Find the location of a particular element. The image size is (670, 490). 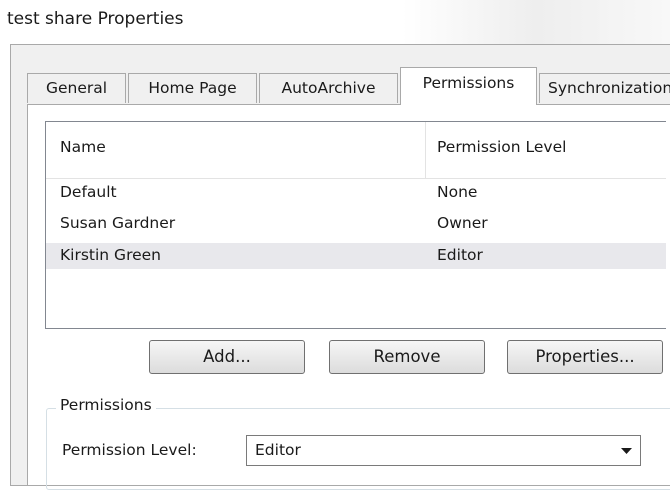

tab-general: General is located at coordinates (76, 88).